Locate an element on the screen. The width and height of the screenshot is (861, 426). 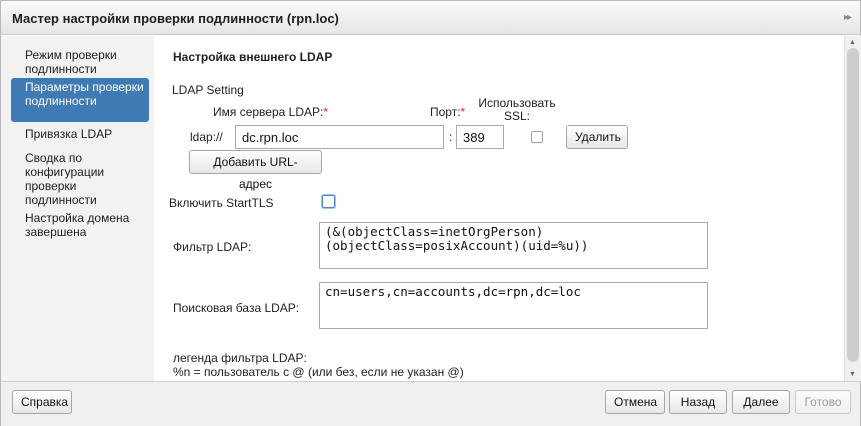
legend-title: легенда фильтра LDAP: is located at coordinates (240, 358).